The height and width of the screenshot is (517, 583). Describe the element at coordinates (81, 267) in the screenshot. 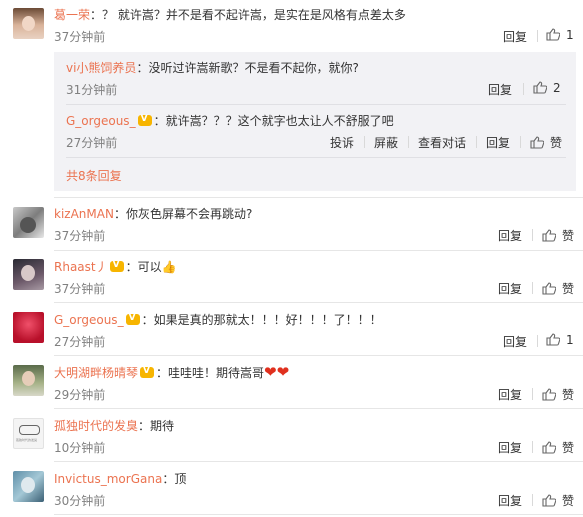

I see `username: Rhaast丿` at that location.